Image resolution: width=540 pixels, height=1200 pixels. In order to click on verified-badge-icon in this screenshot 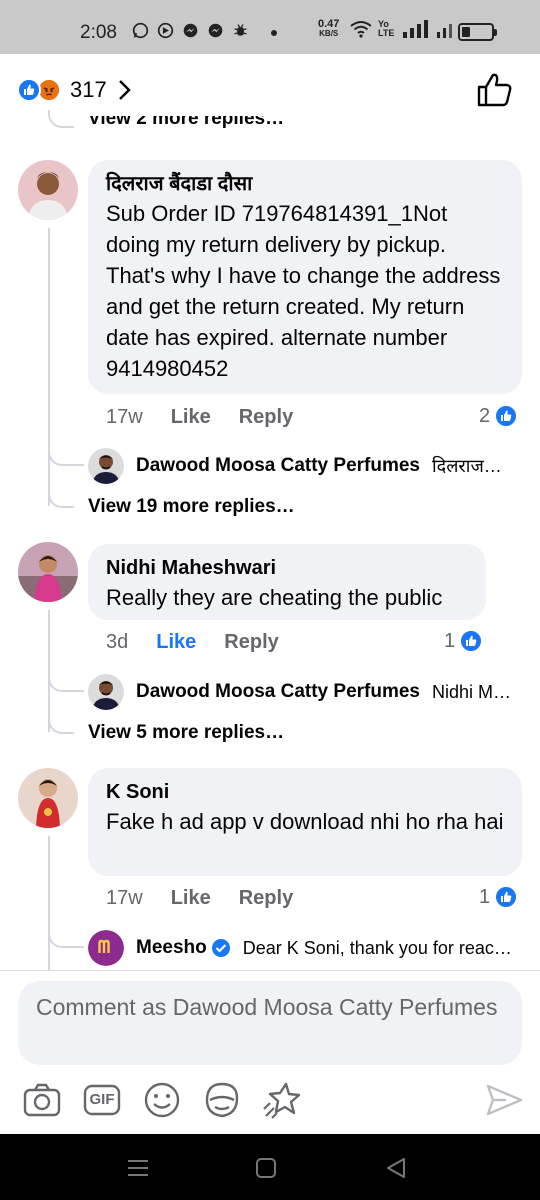, I will do `click(220, 948)`.